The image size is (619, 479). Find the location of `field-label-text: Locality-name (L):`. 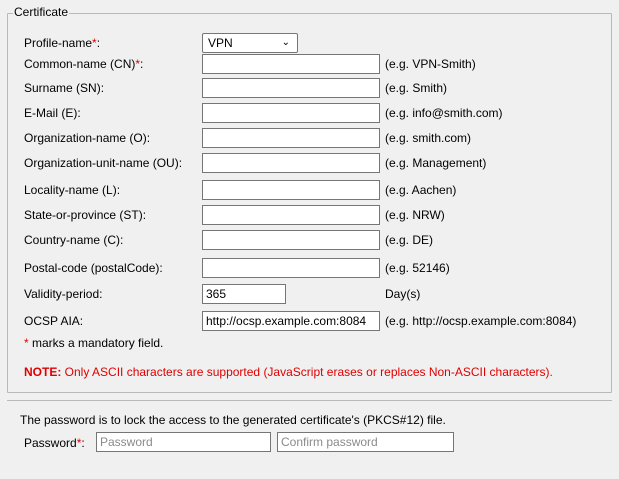

field-label-text: Locality-name (L): is located at coordinates (72, 190).